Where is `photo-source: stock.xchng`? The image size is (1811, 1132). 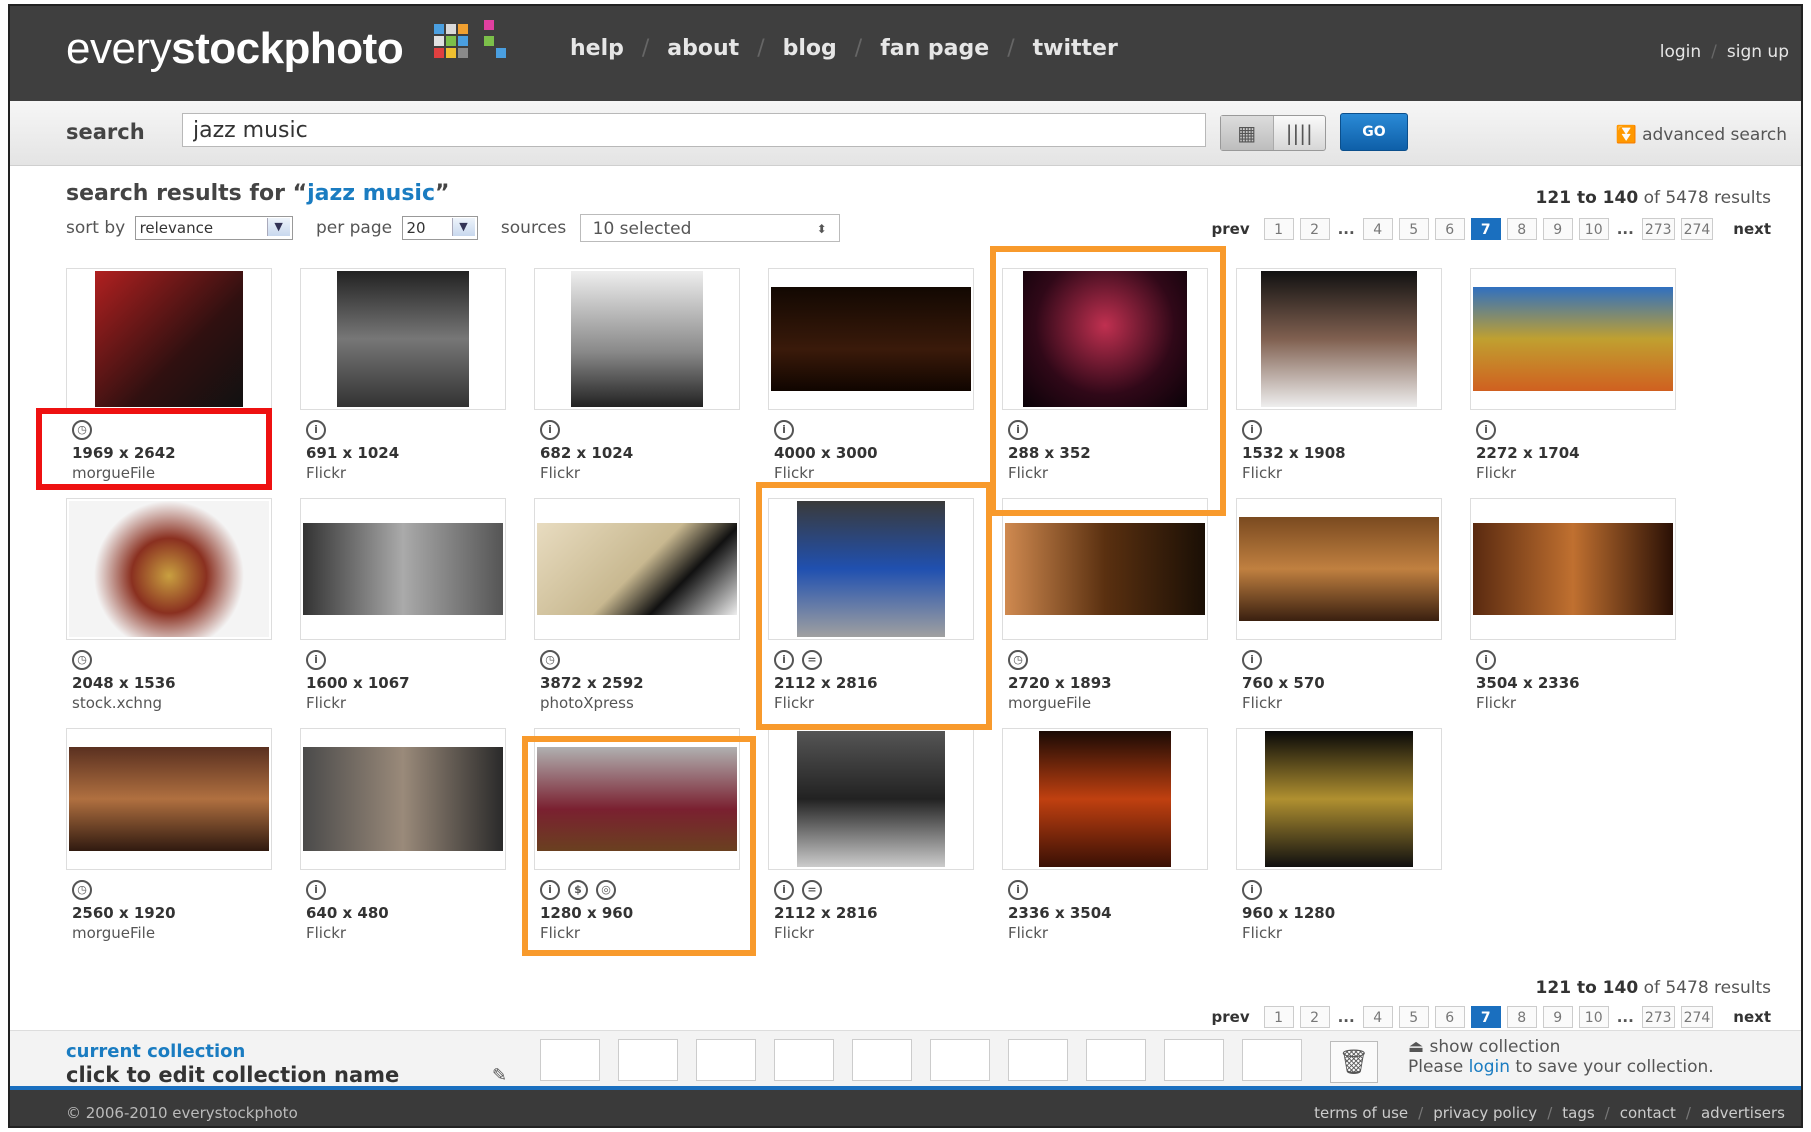
photo-source: stock.xchng is located at coordinates (169, 703).